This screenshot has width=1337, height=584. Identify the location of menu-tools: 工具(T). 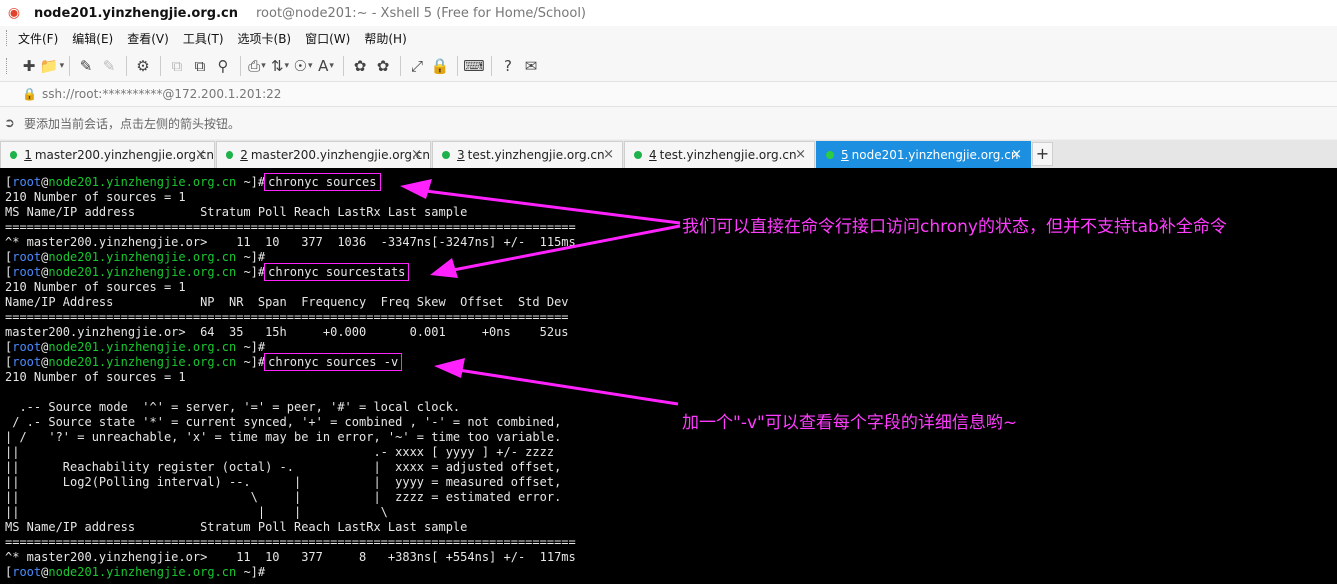
(203, 38).